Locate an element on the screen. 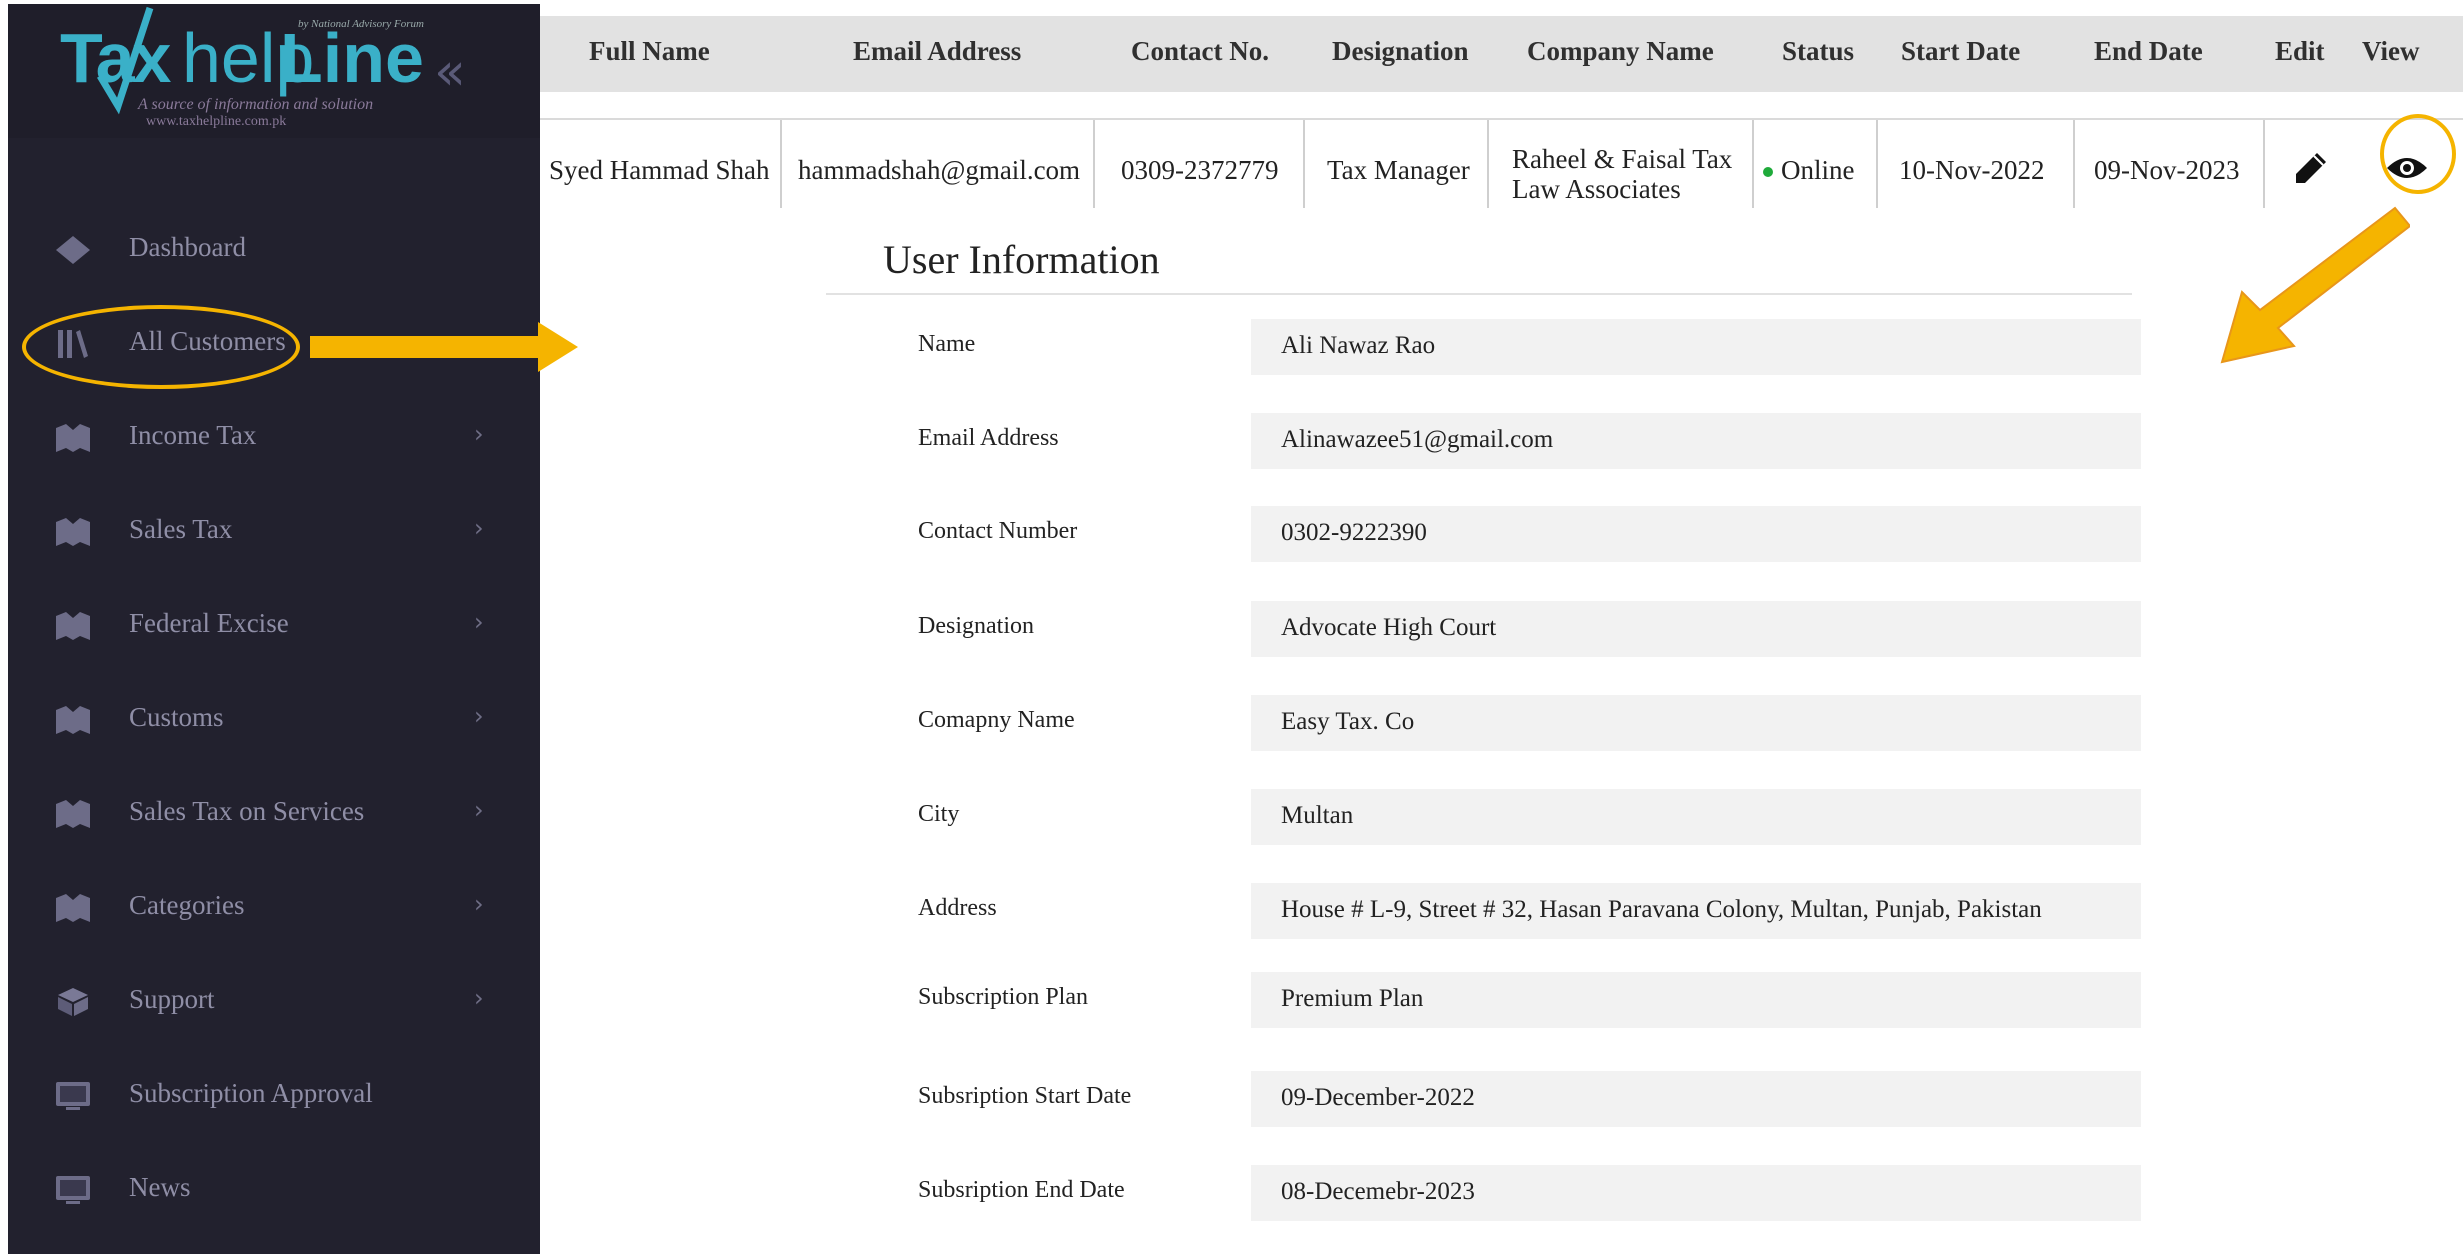 Image resolution: width=2463 pixels, height=1254 pixels. sidebar-item-news: News is located at coordinates (274, 1190).